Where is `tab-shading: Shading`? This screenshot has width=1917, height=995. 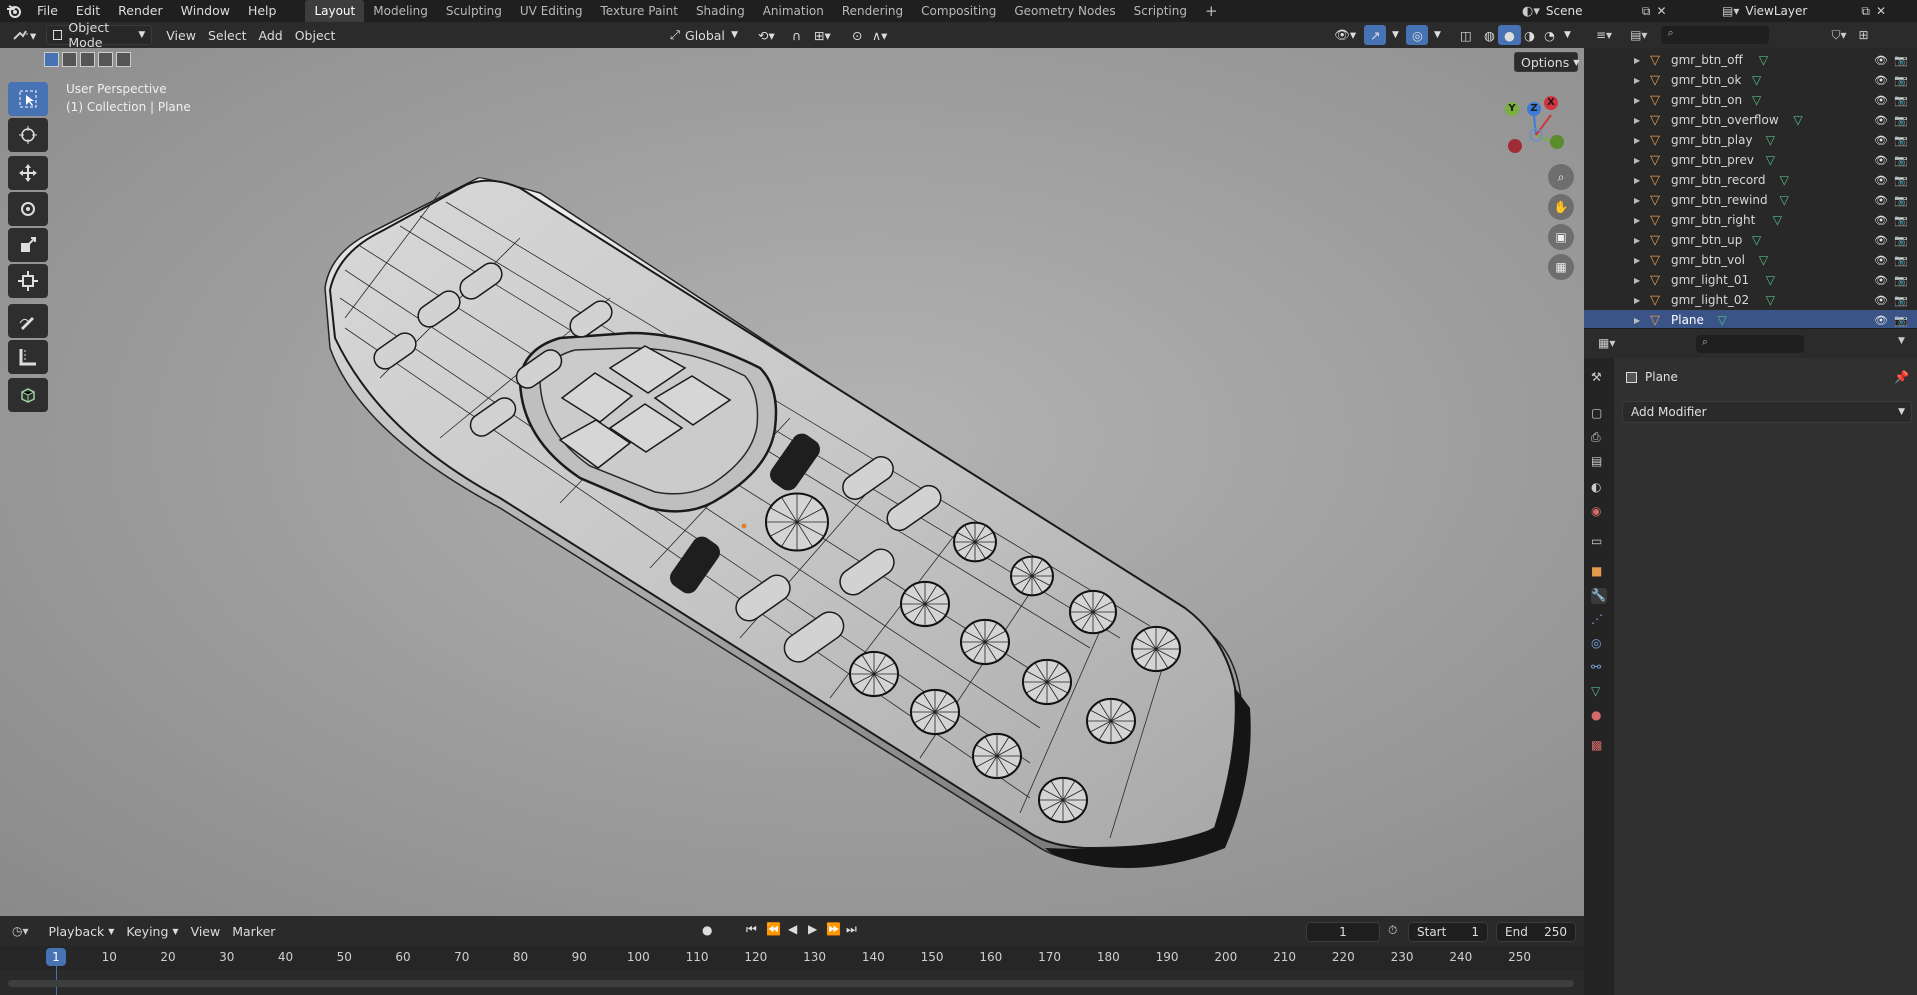
tab-shading: Shading is located at coordinates (720, 11).